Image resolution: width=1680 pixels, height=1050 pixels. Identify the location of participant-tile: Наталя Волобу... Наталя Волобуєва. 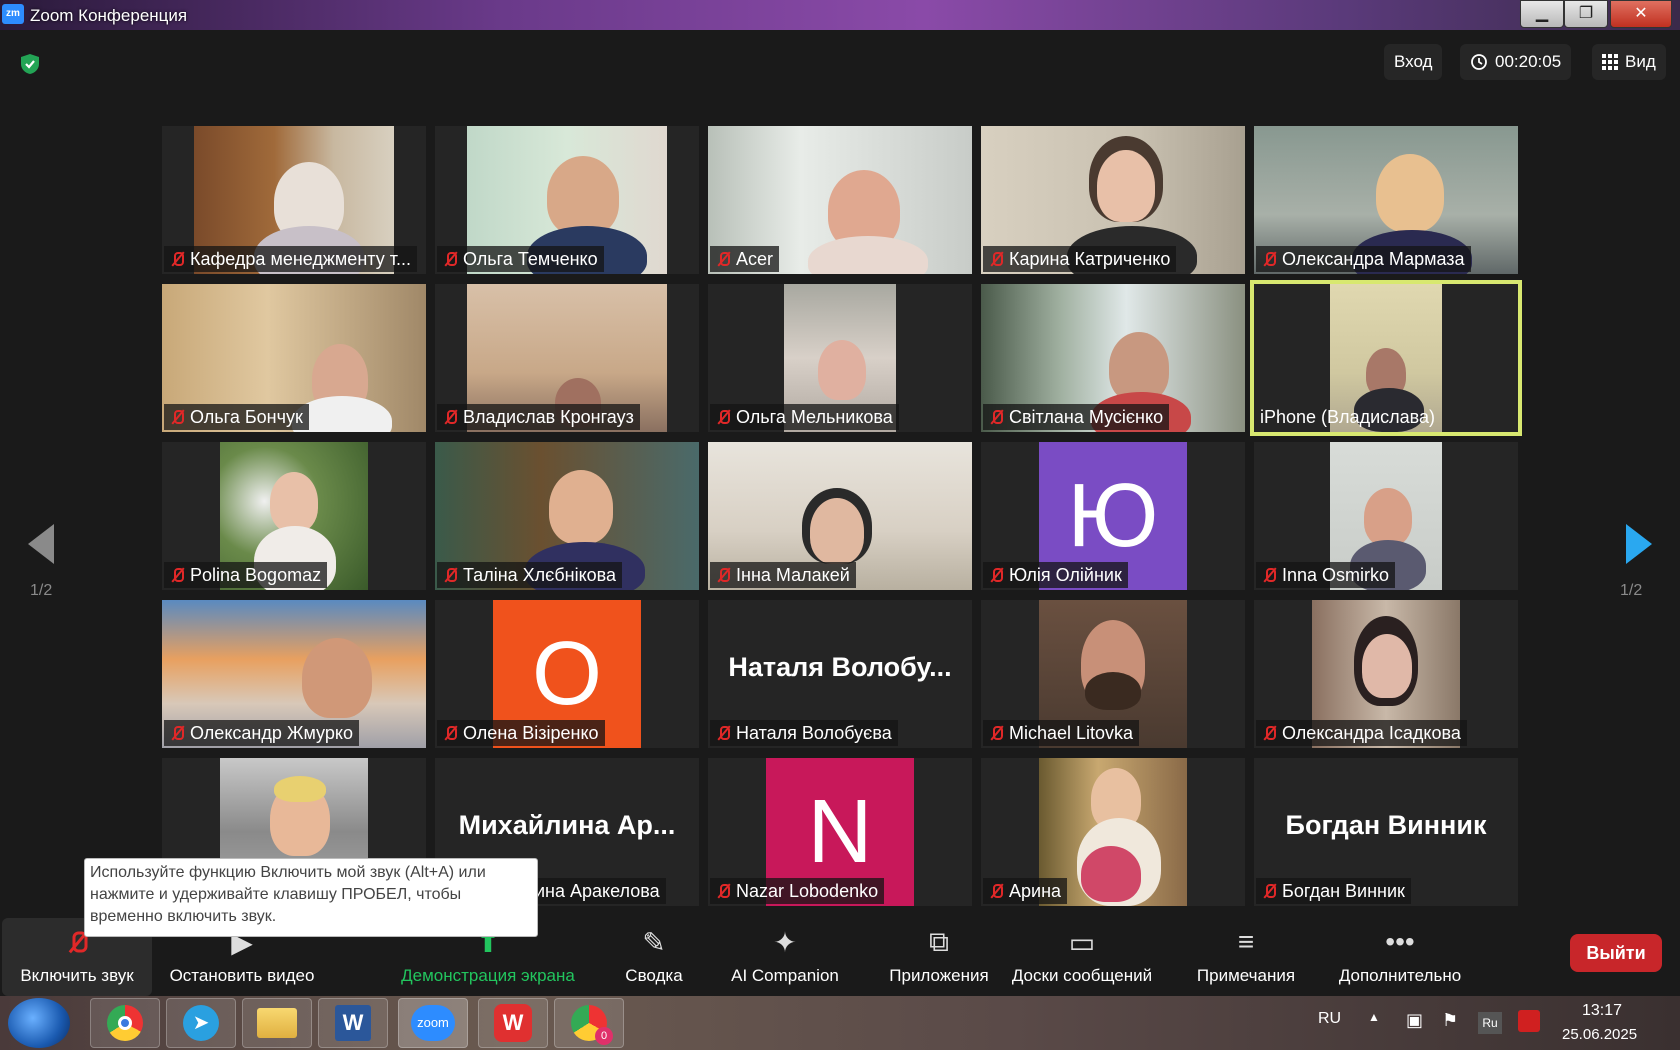
(840, 674).